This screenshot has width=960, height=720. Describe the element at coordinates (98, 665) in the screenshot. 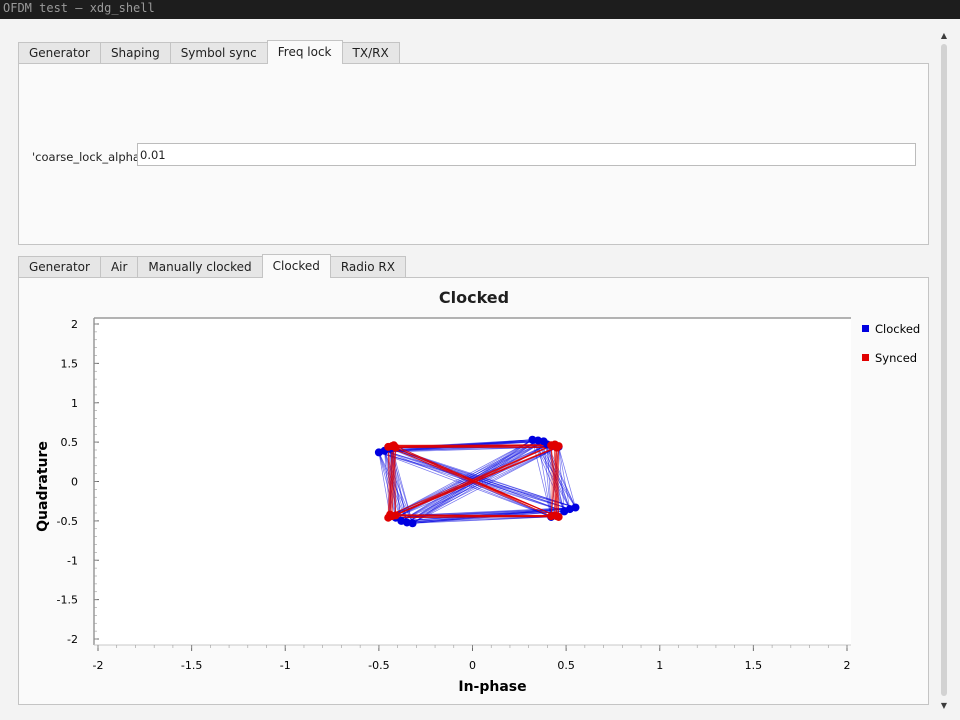

I see `x-tick-label: -2` at that location.